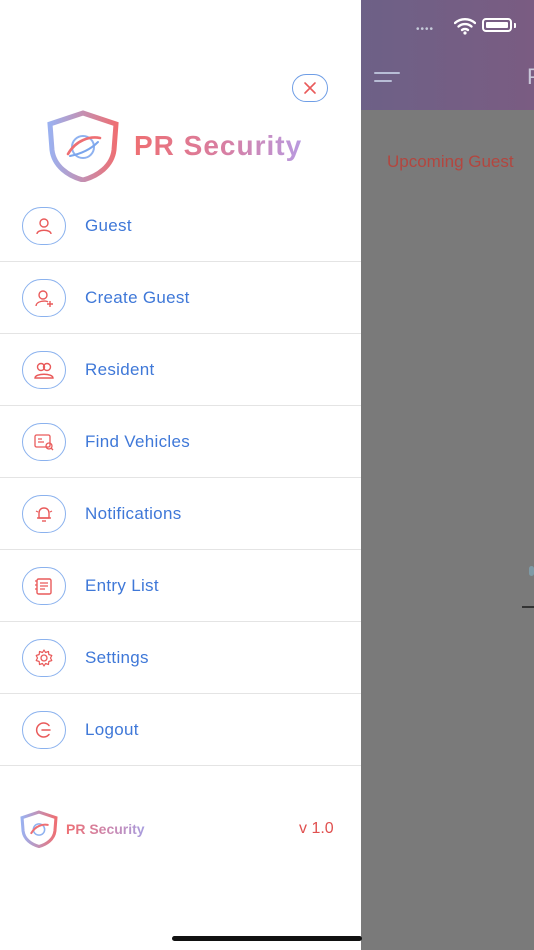 The height and width of the screenshot is (950, 534). I want to click on menu-item-label: Notifications, so click(133, 513).